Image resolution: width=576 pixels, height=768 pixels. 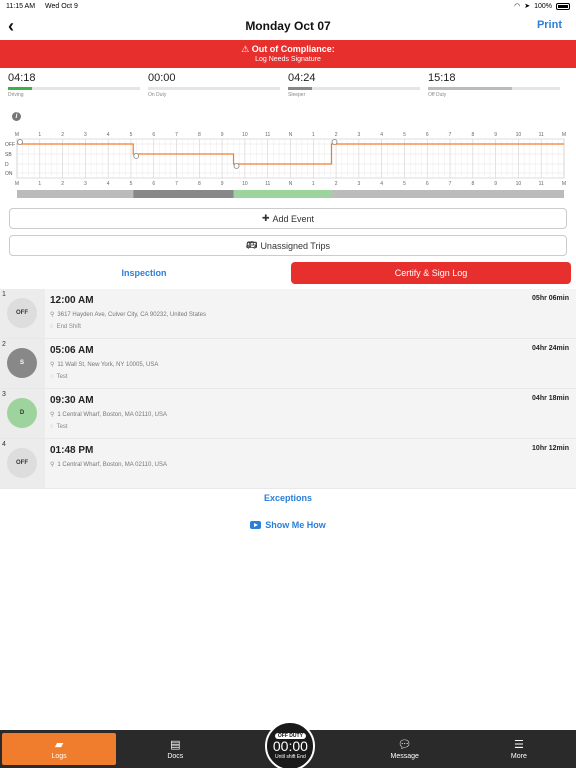 What do you see at coordinates (236, 166) in the screenshot?
I see `graph-event-marker` at bounding box center [236, 166].